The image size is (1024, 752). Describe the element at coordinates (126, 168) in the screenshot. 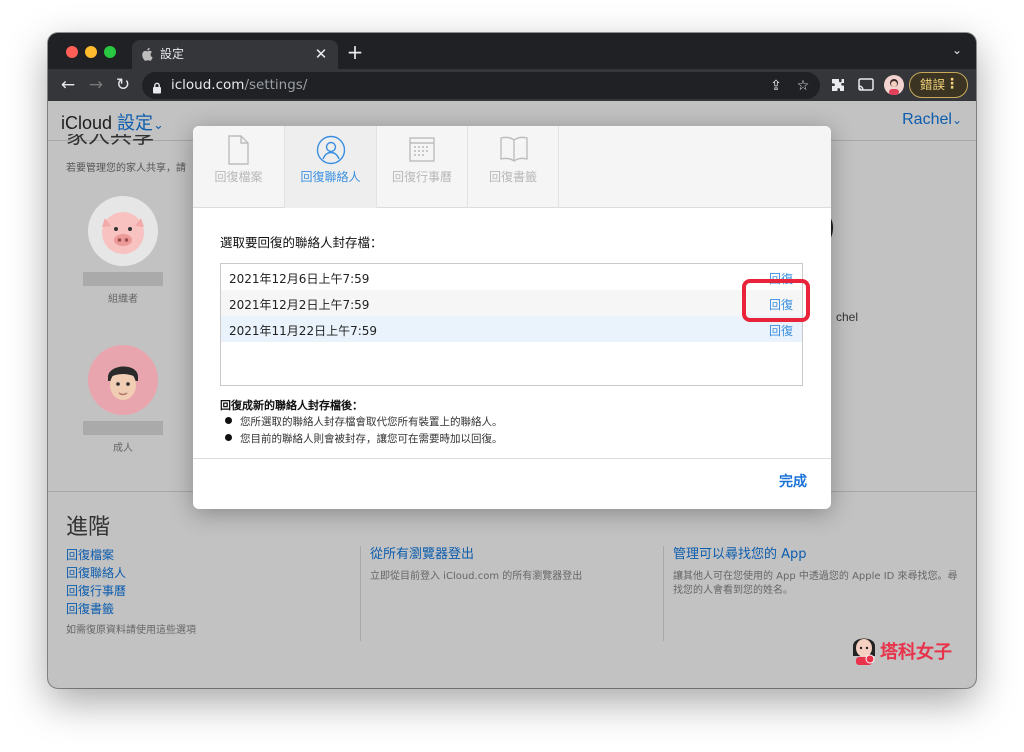

I see `family-sharing-description: 若要管理您的家人共享，請` at that location.